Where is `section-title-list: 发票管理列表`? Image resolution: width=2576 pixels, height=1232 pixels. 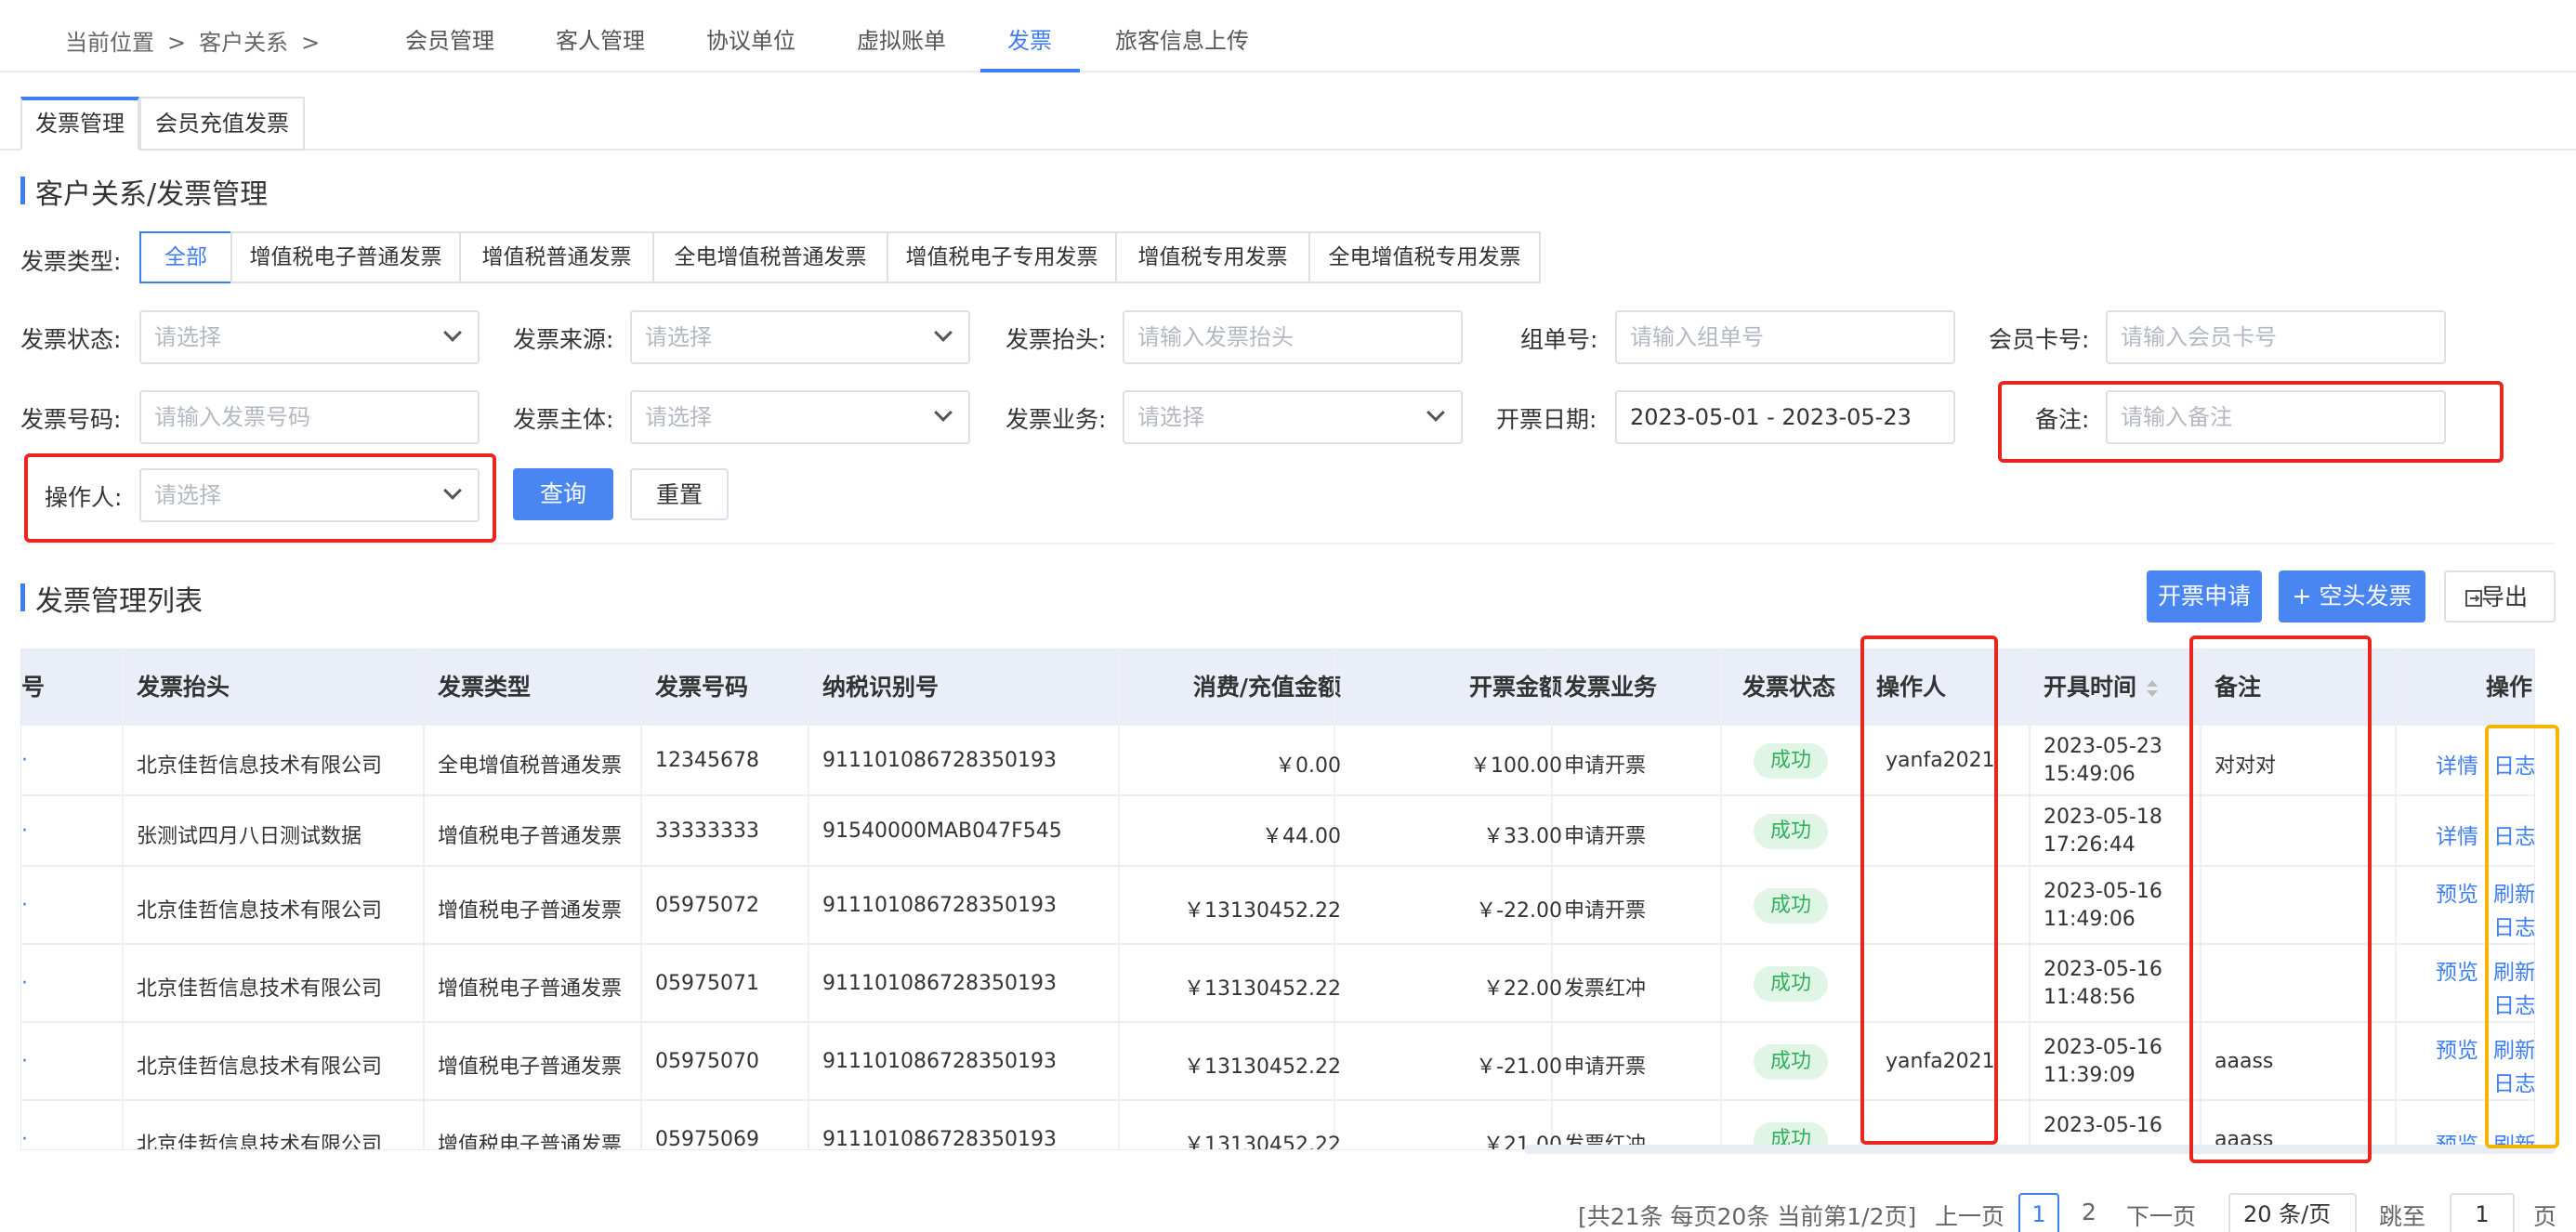
section-title-list: 发票管理列表 is located at coordinates (111, 598).